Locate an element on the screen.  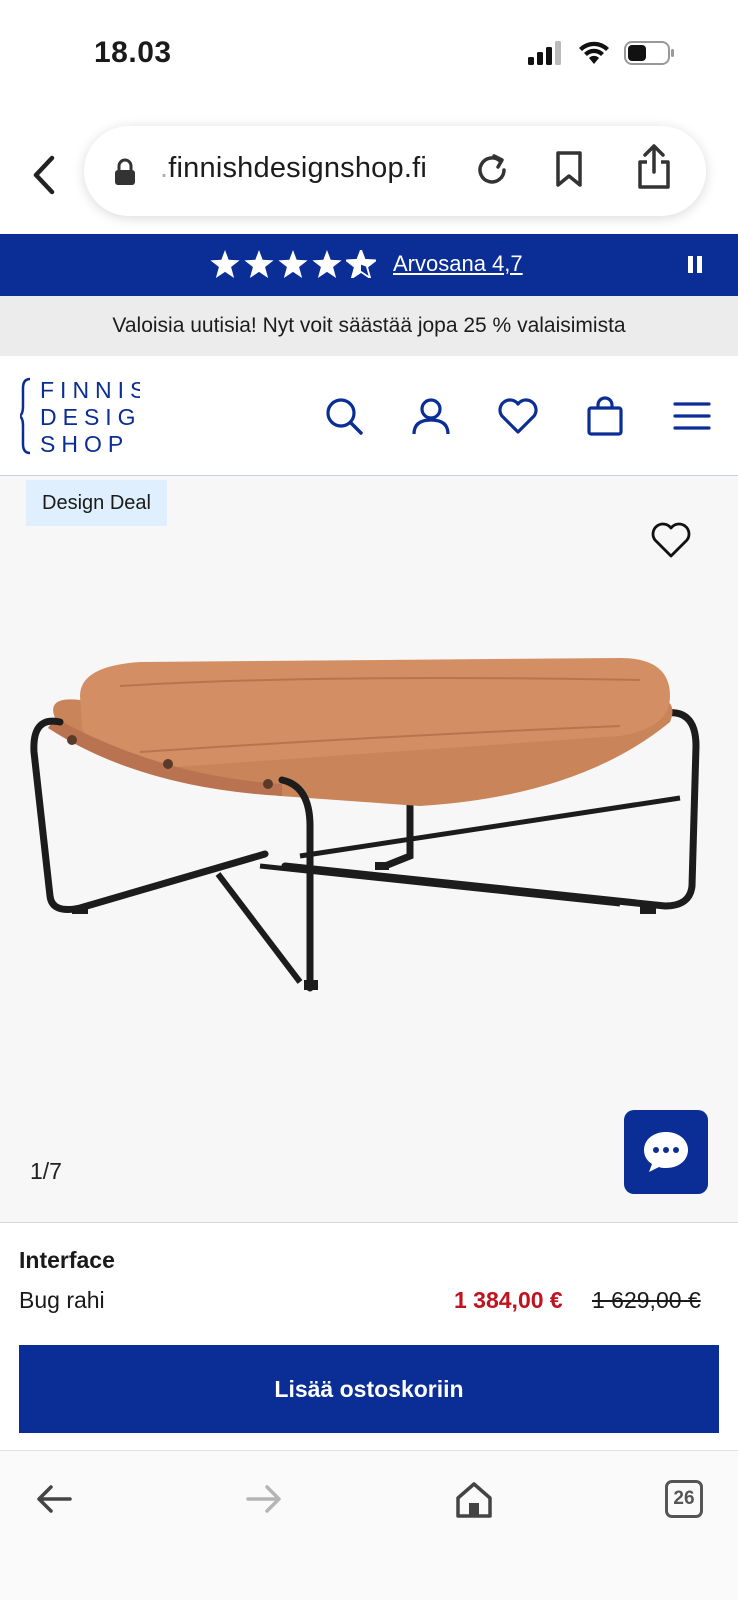
chat-bubble-icon is located at coordinates (666, 1152).